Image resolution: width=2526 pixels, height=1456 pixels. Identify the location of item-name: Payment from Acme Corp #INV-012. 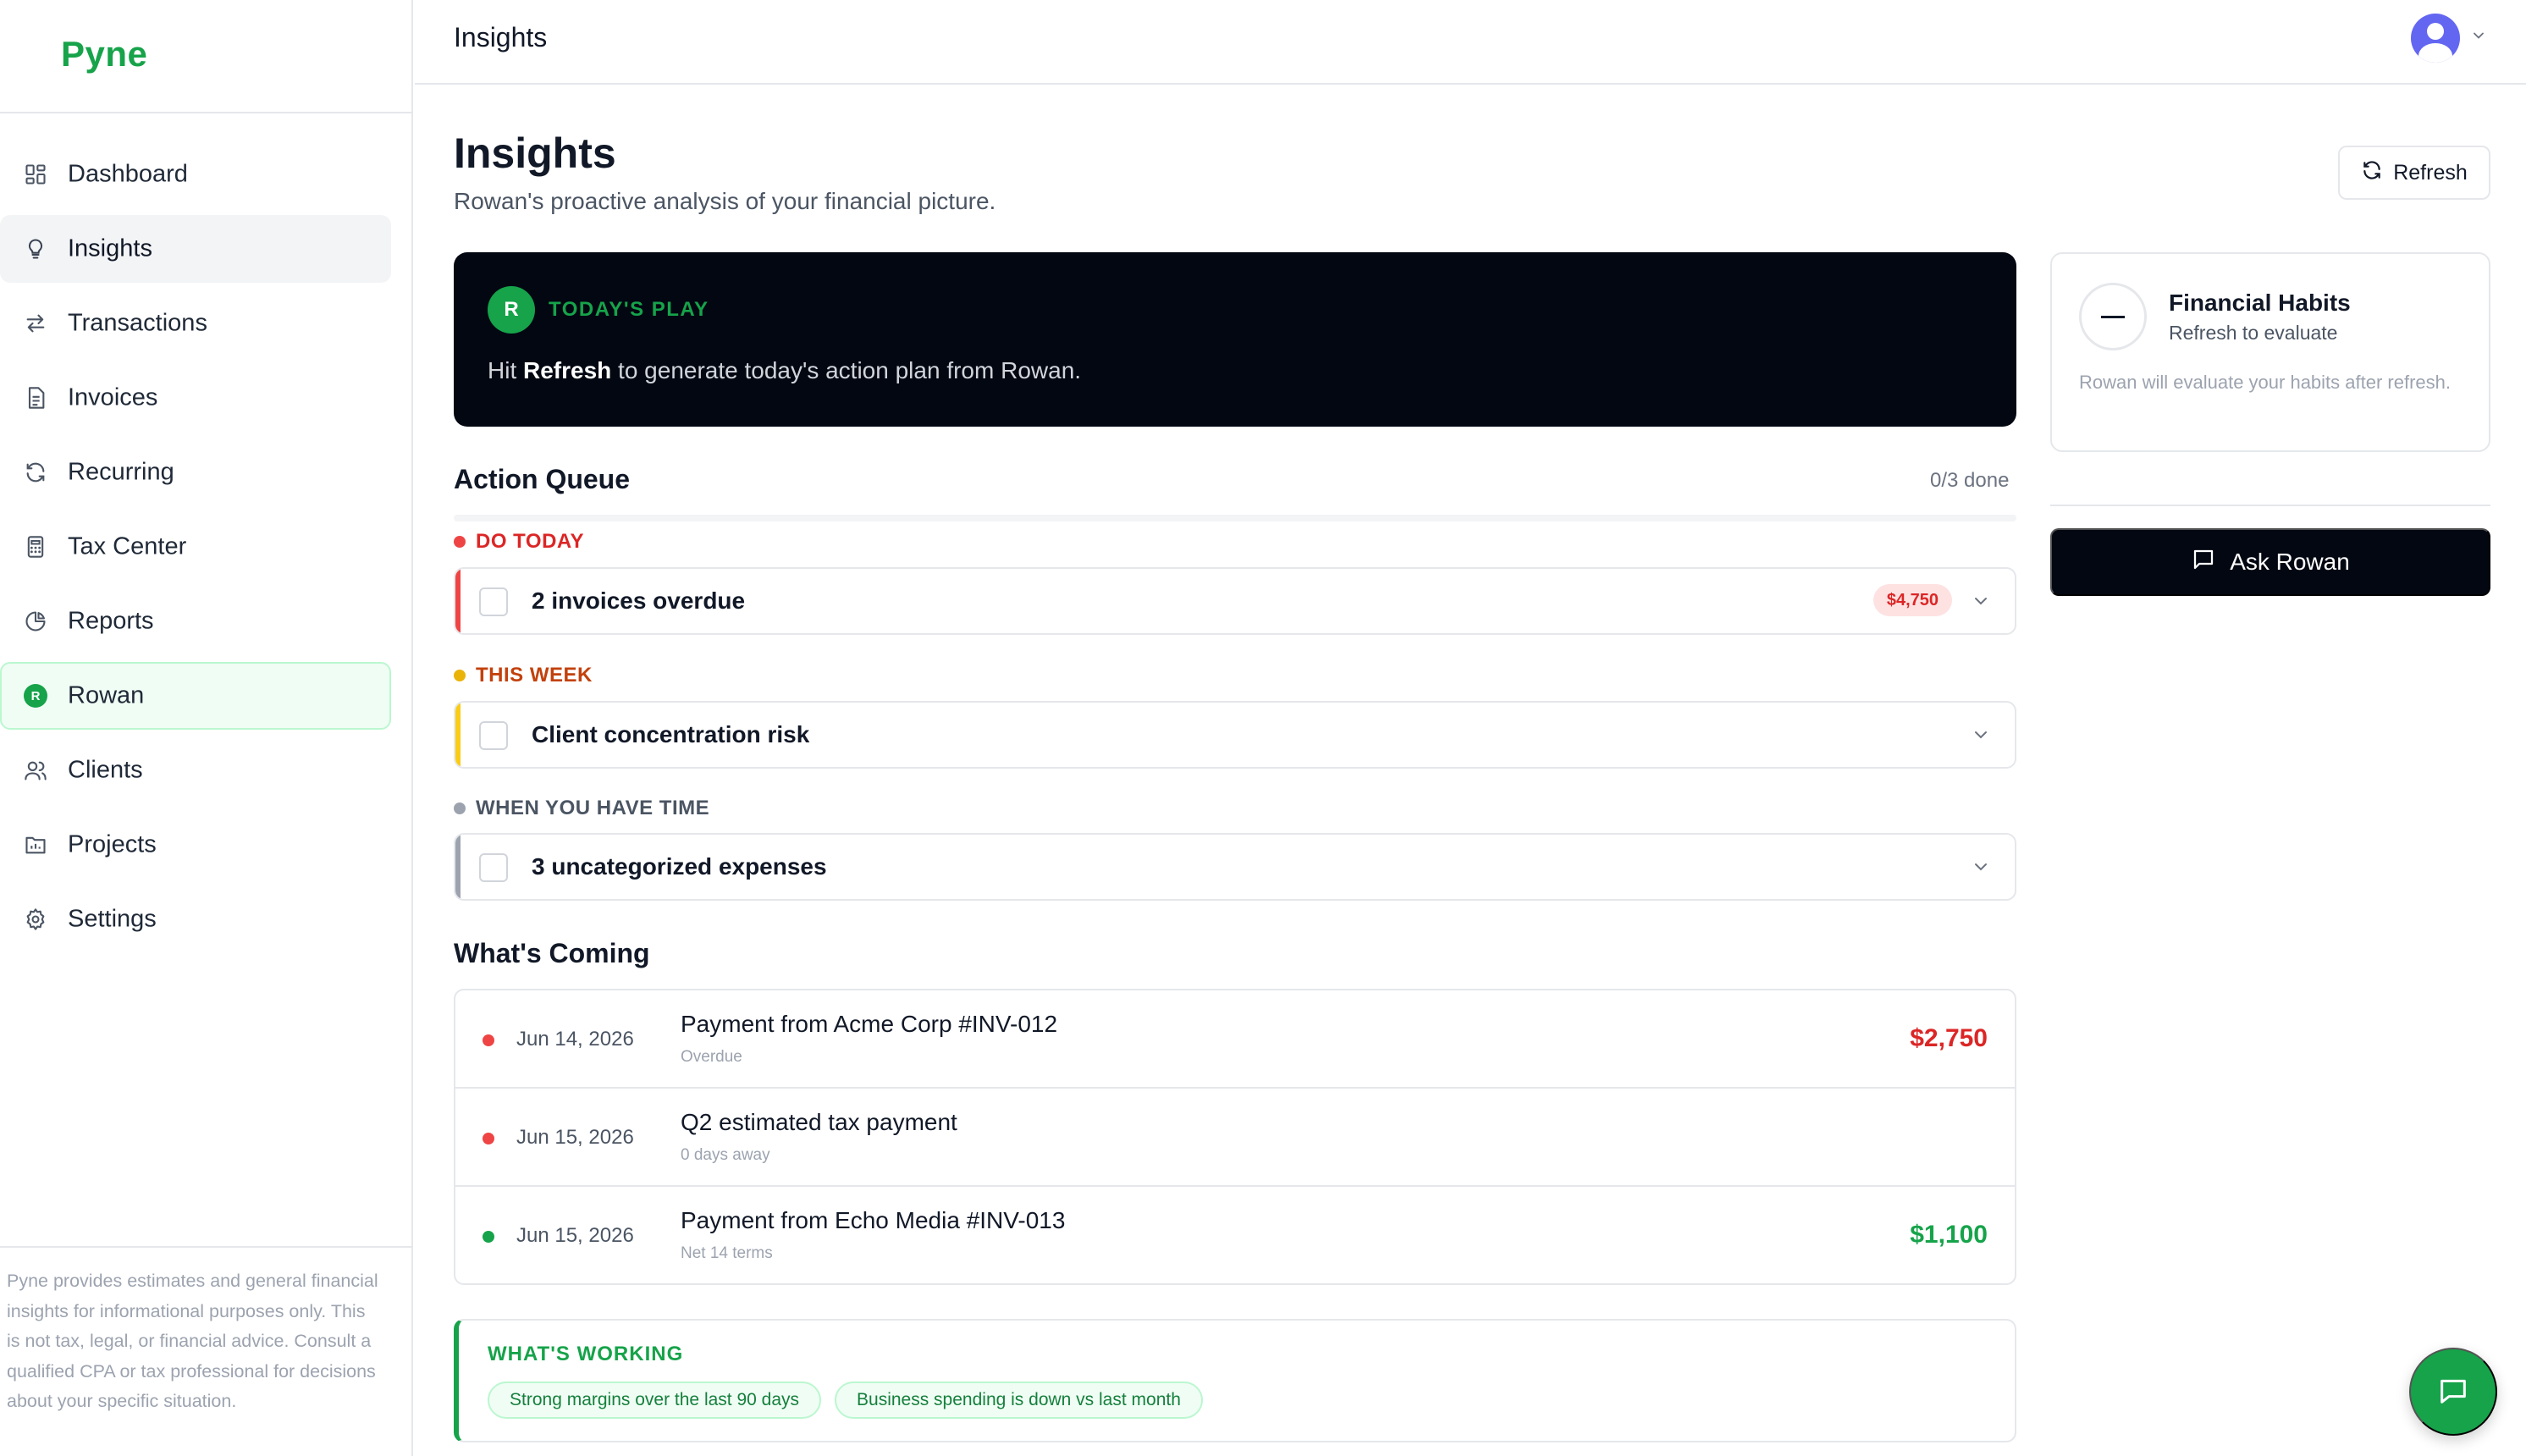
(870, 1024).